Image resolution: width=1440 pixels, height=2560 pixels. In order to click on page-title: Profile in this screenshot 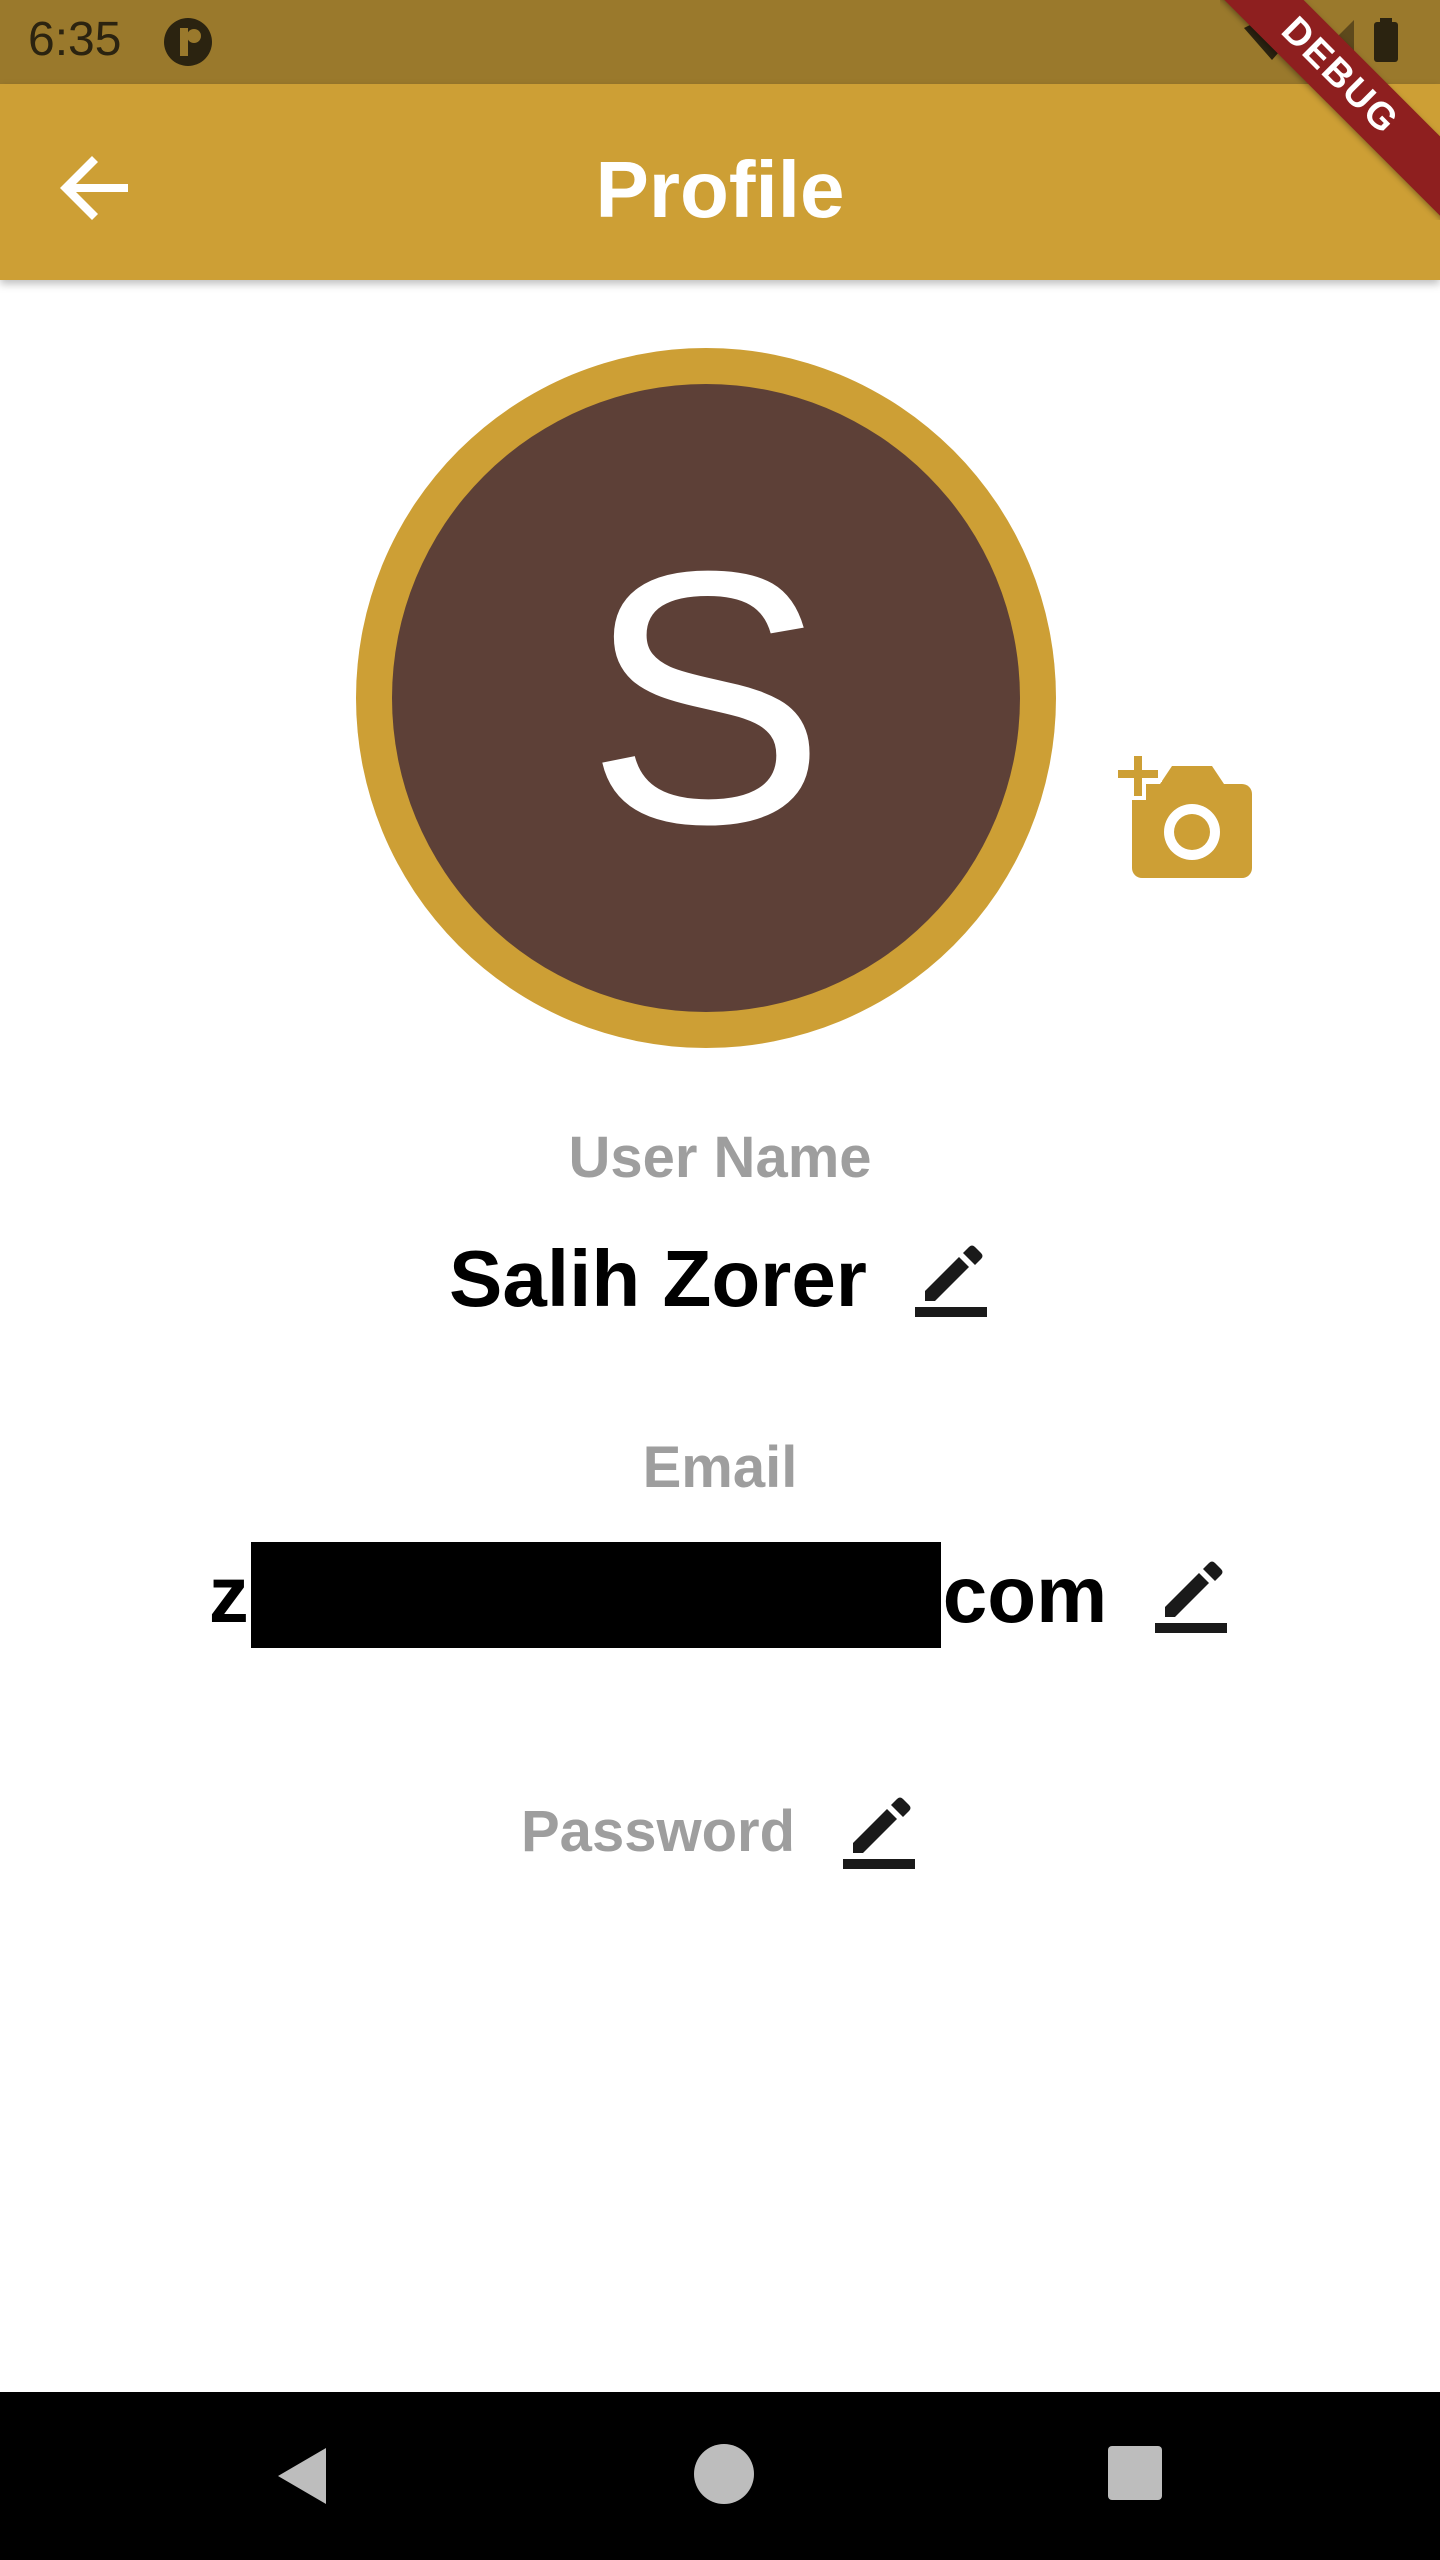, I will do `click(720, 189)`.